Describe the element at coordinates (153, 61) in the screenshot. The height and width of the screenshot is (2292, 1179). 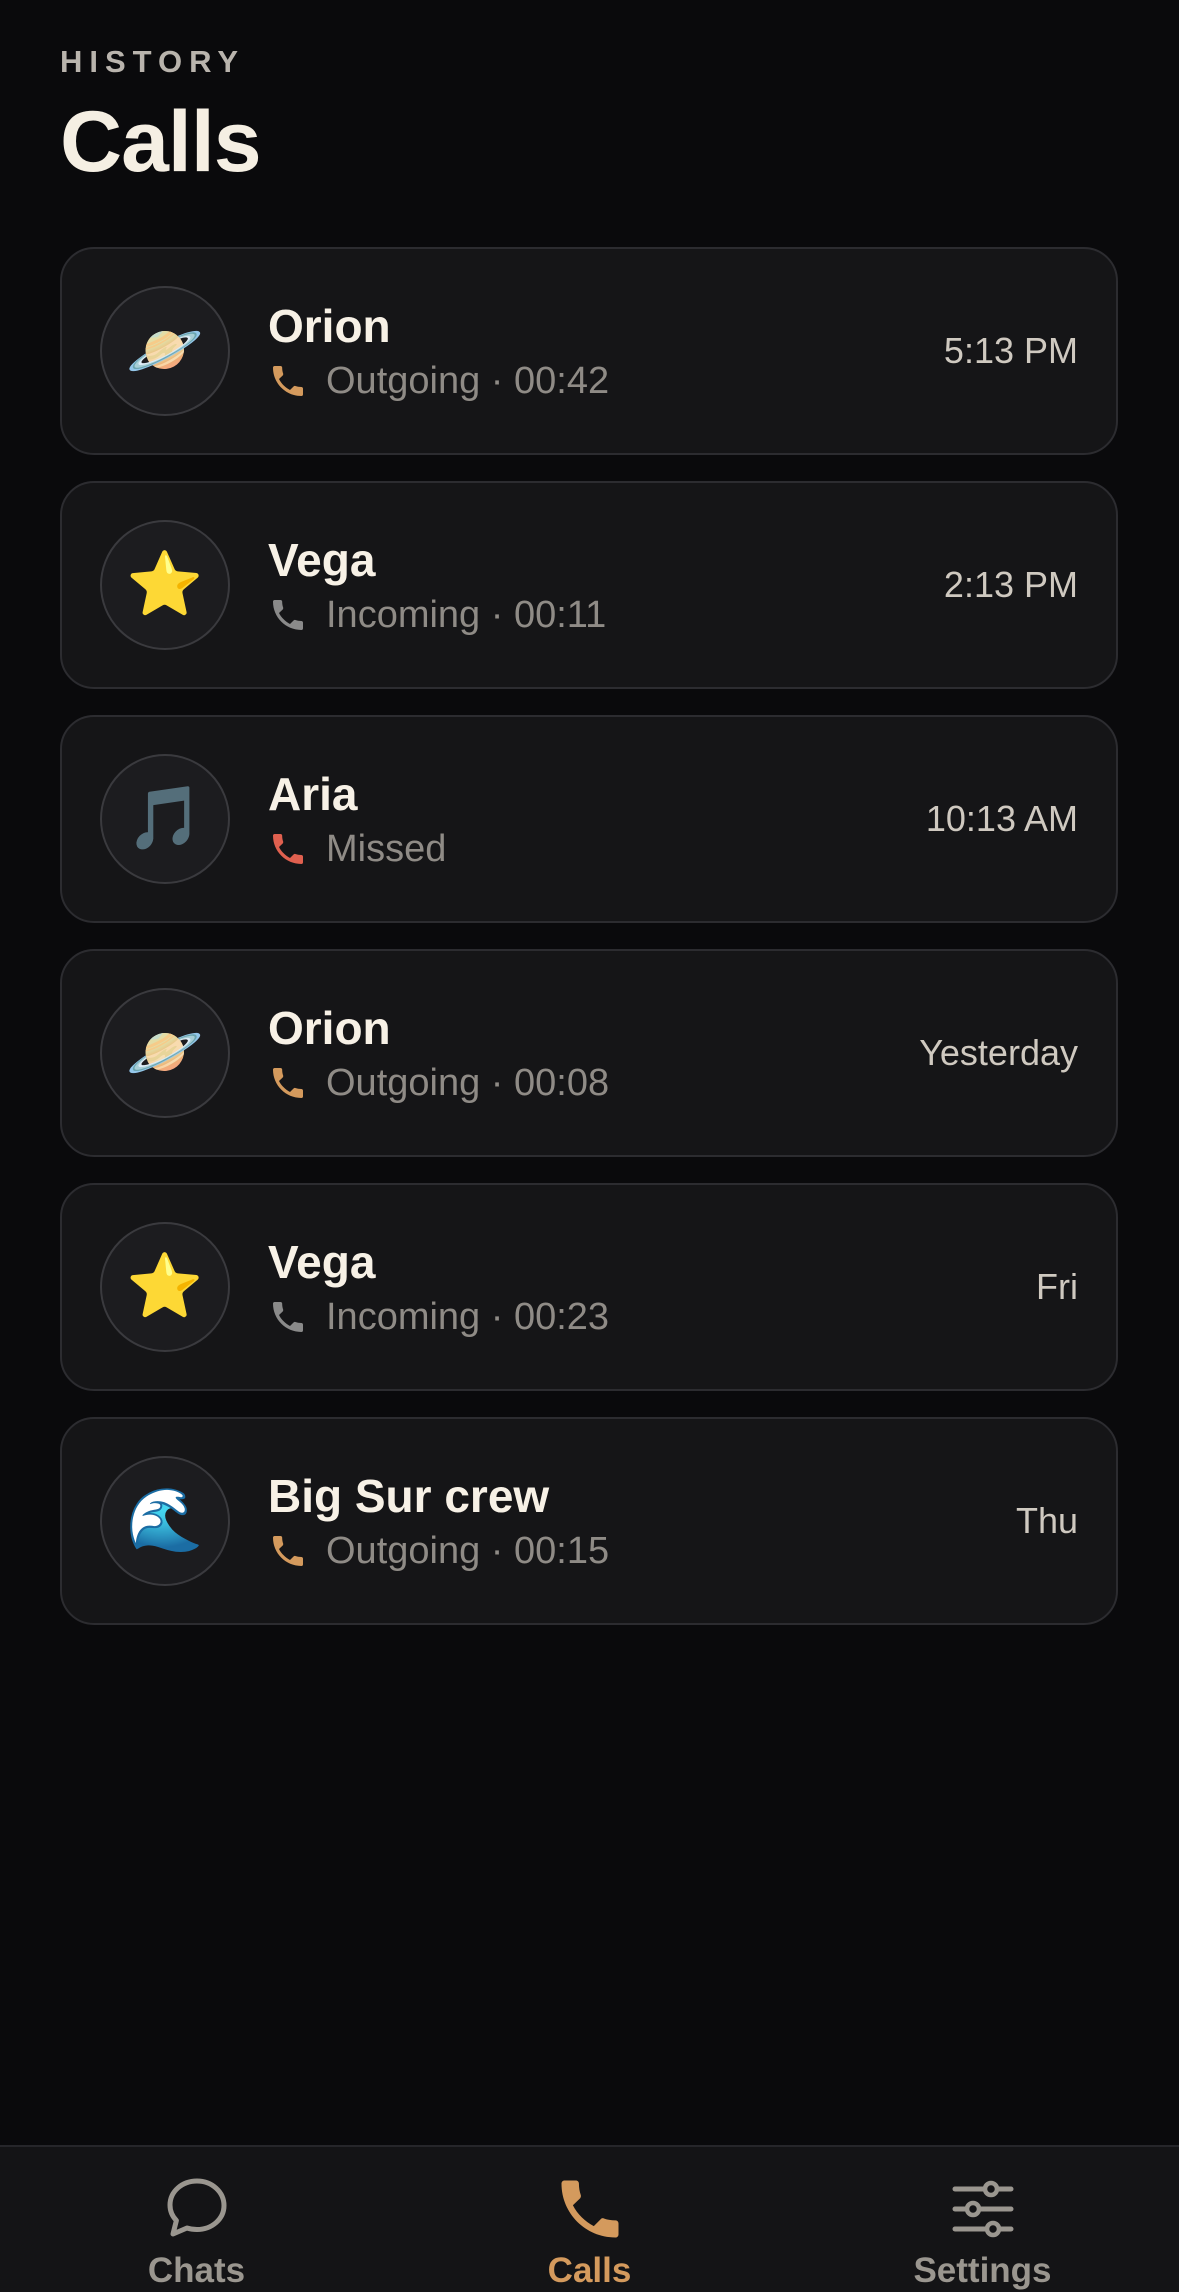
I see `page-eyebrow: HISTORY` at that location.